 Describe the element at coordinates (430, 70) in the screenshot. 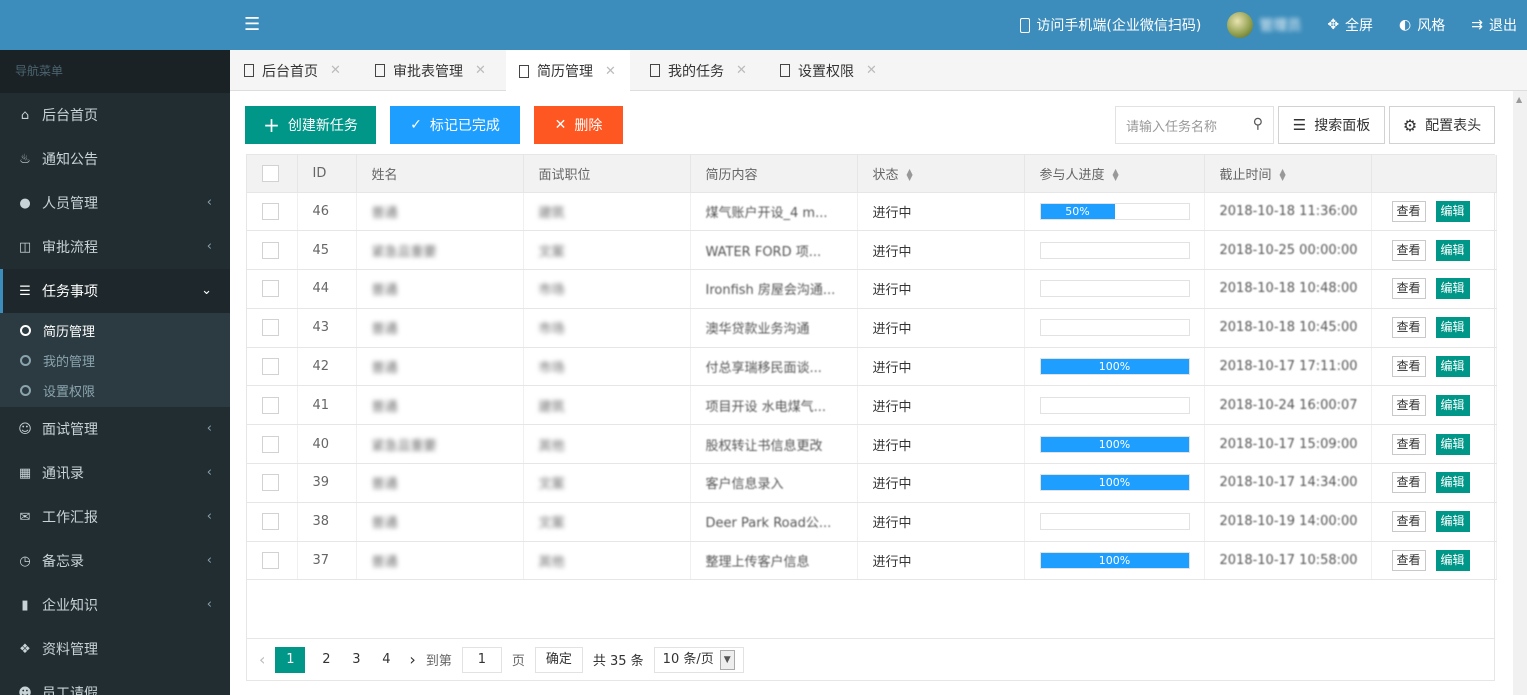

I see `tab-approval-forms: 审批表管理 ✕` at that location.